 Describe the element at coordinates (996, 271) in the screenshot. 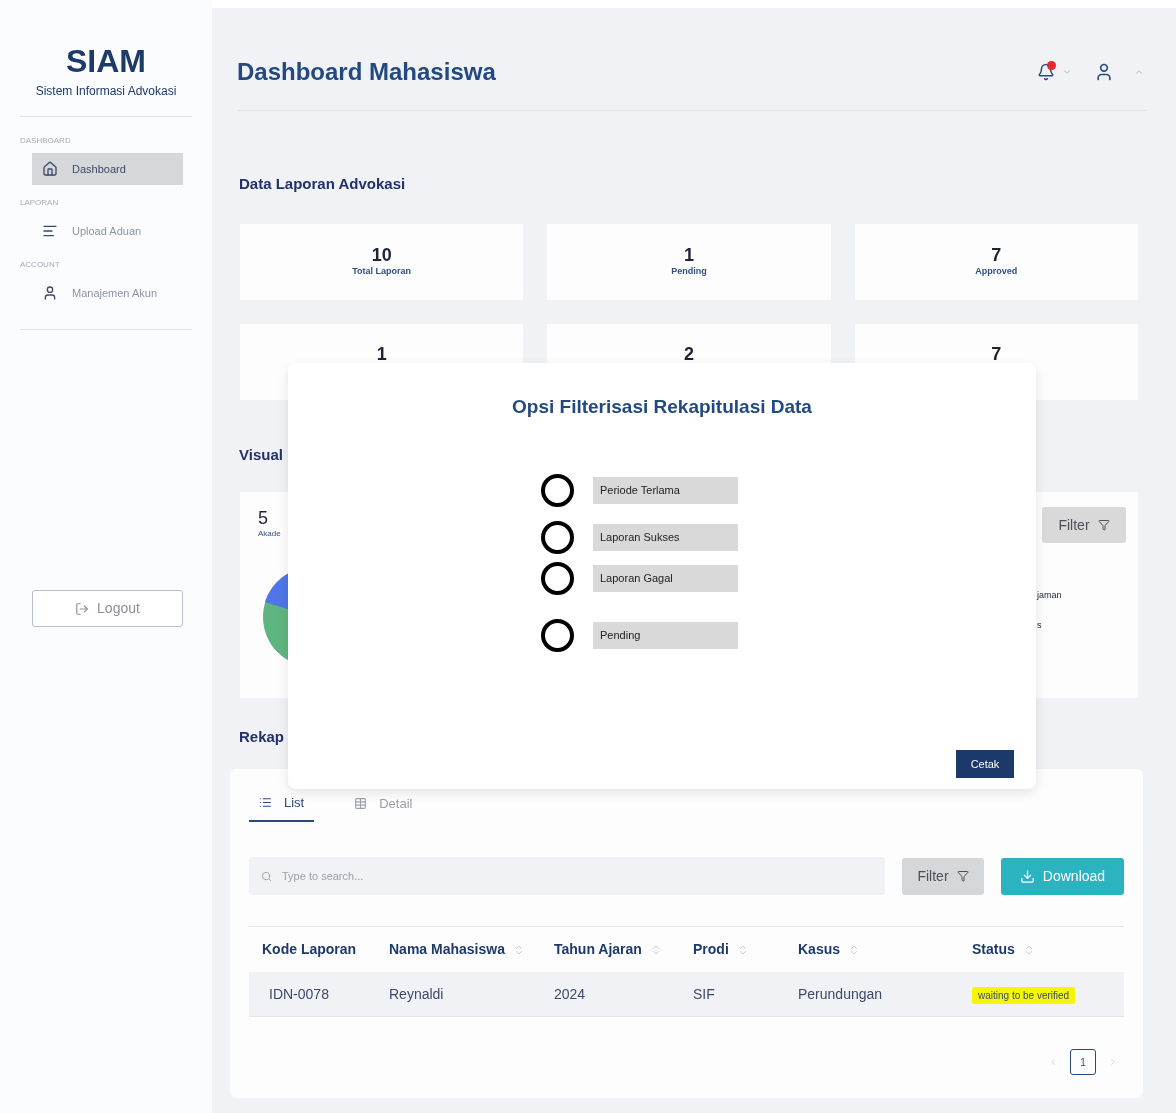

I see `stat-label: Approved` at that location.